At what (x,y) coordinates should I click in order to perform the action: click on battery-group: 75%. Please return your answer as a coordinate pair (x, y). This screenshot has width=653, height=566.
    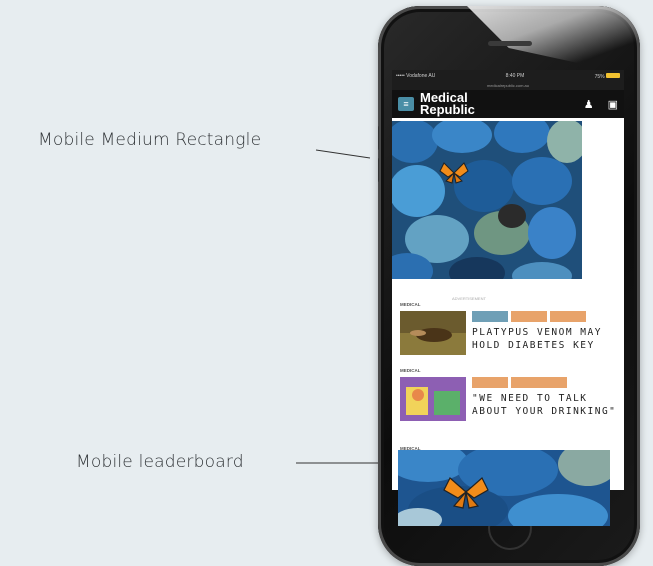
    Looking at the image, I should click on (607, 76).